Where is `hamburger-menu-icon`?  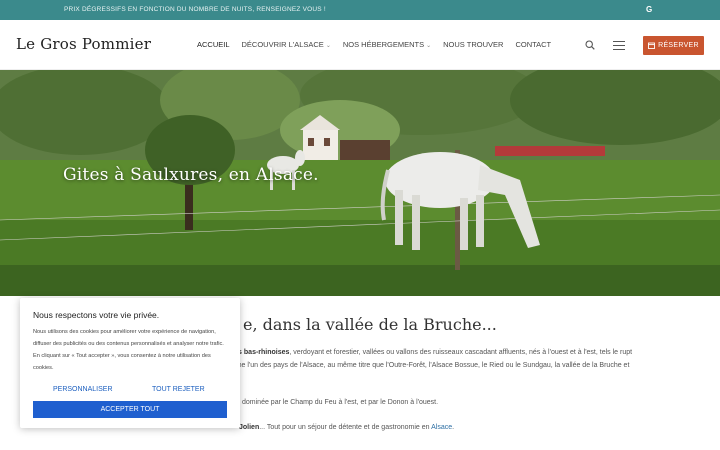
hamburger-menu-icon is located at coordinates (619, 45).